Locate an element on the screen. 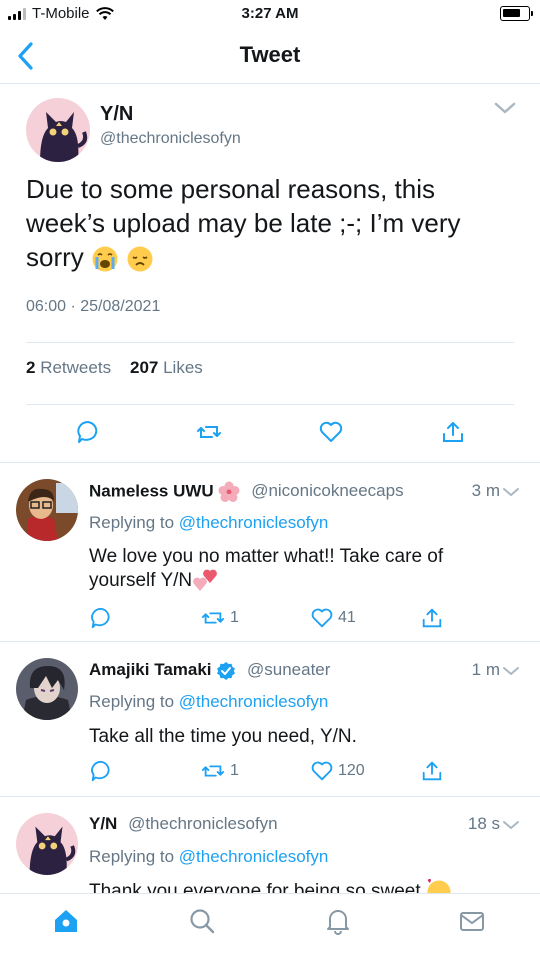 This screenshot has height=960, width=540. two-hearts-emoji-icon is located at coordinates (205, 580).